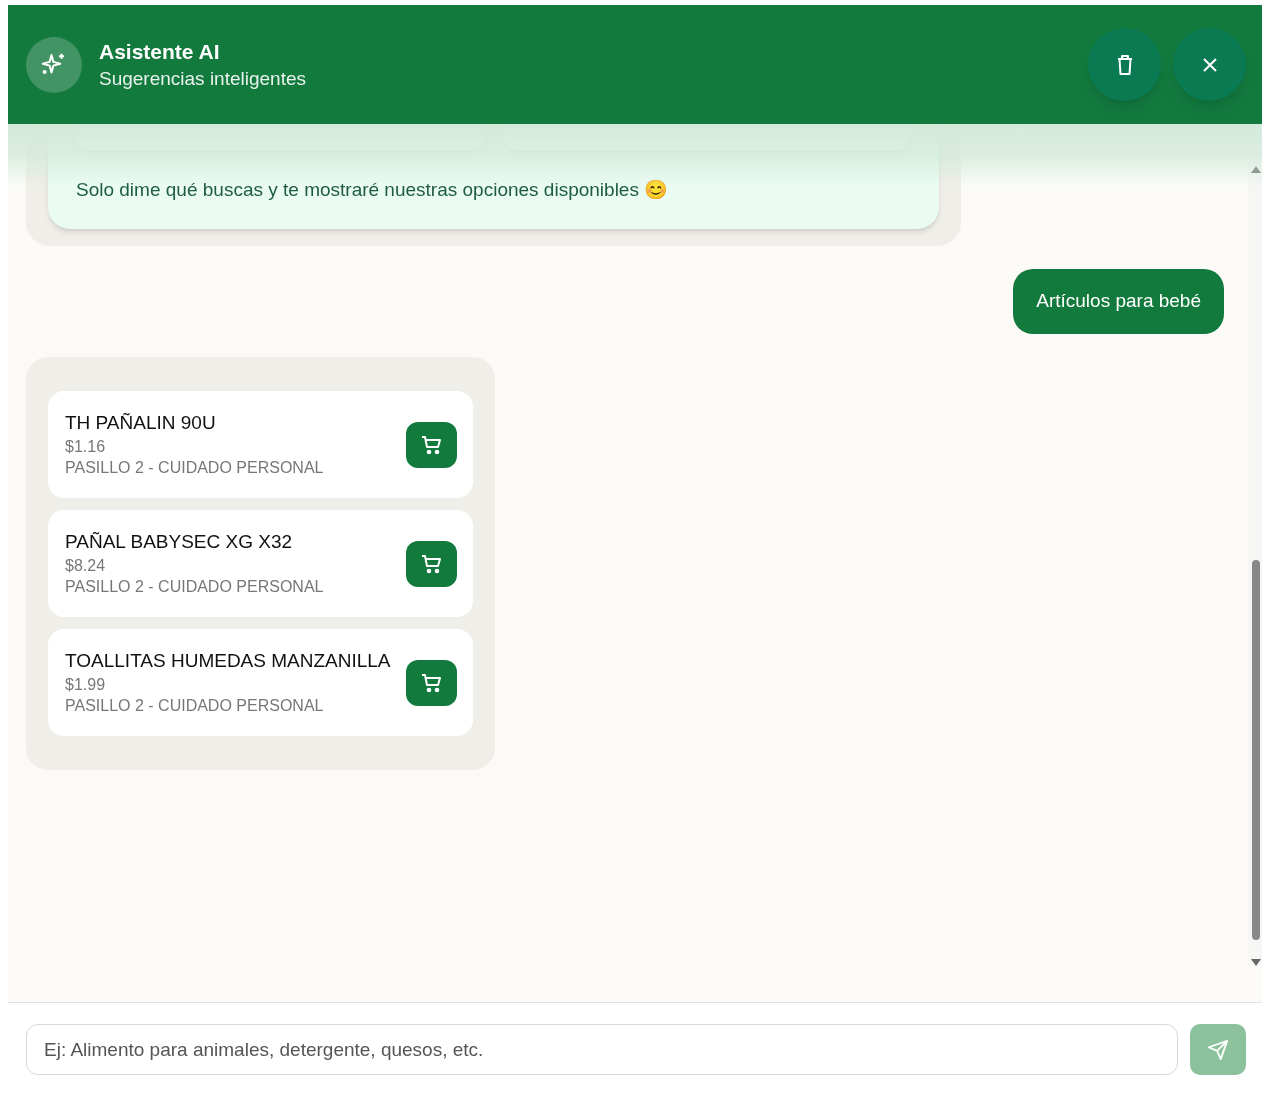  Describe the element at coordinates (1218, 1049) in the screenshot. I see `send-icon` at that location.